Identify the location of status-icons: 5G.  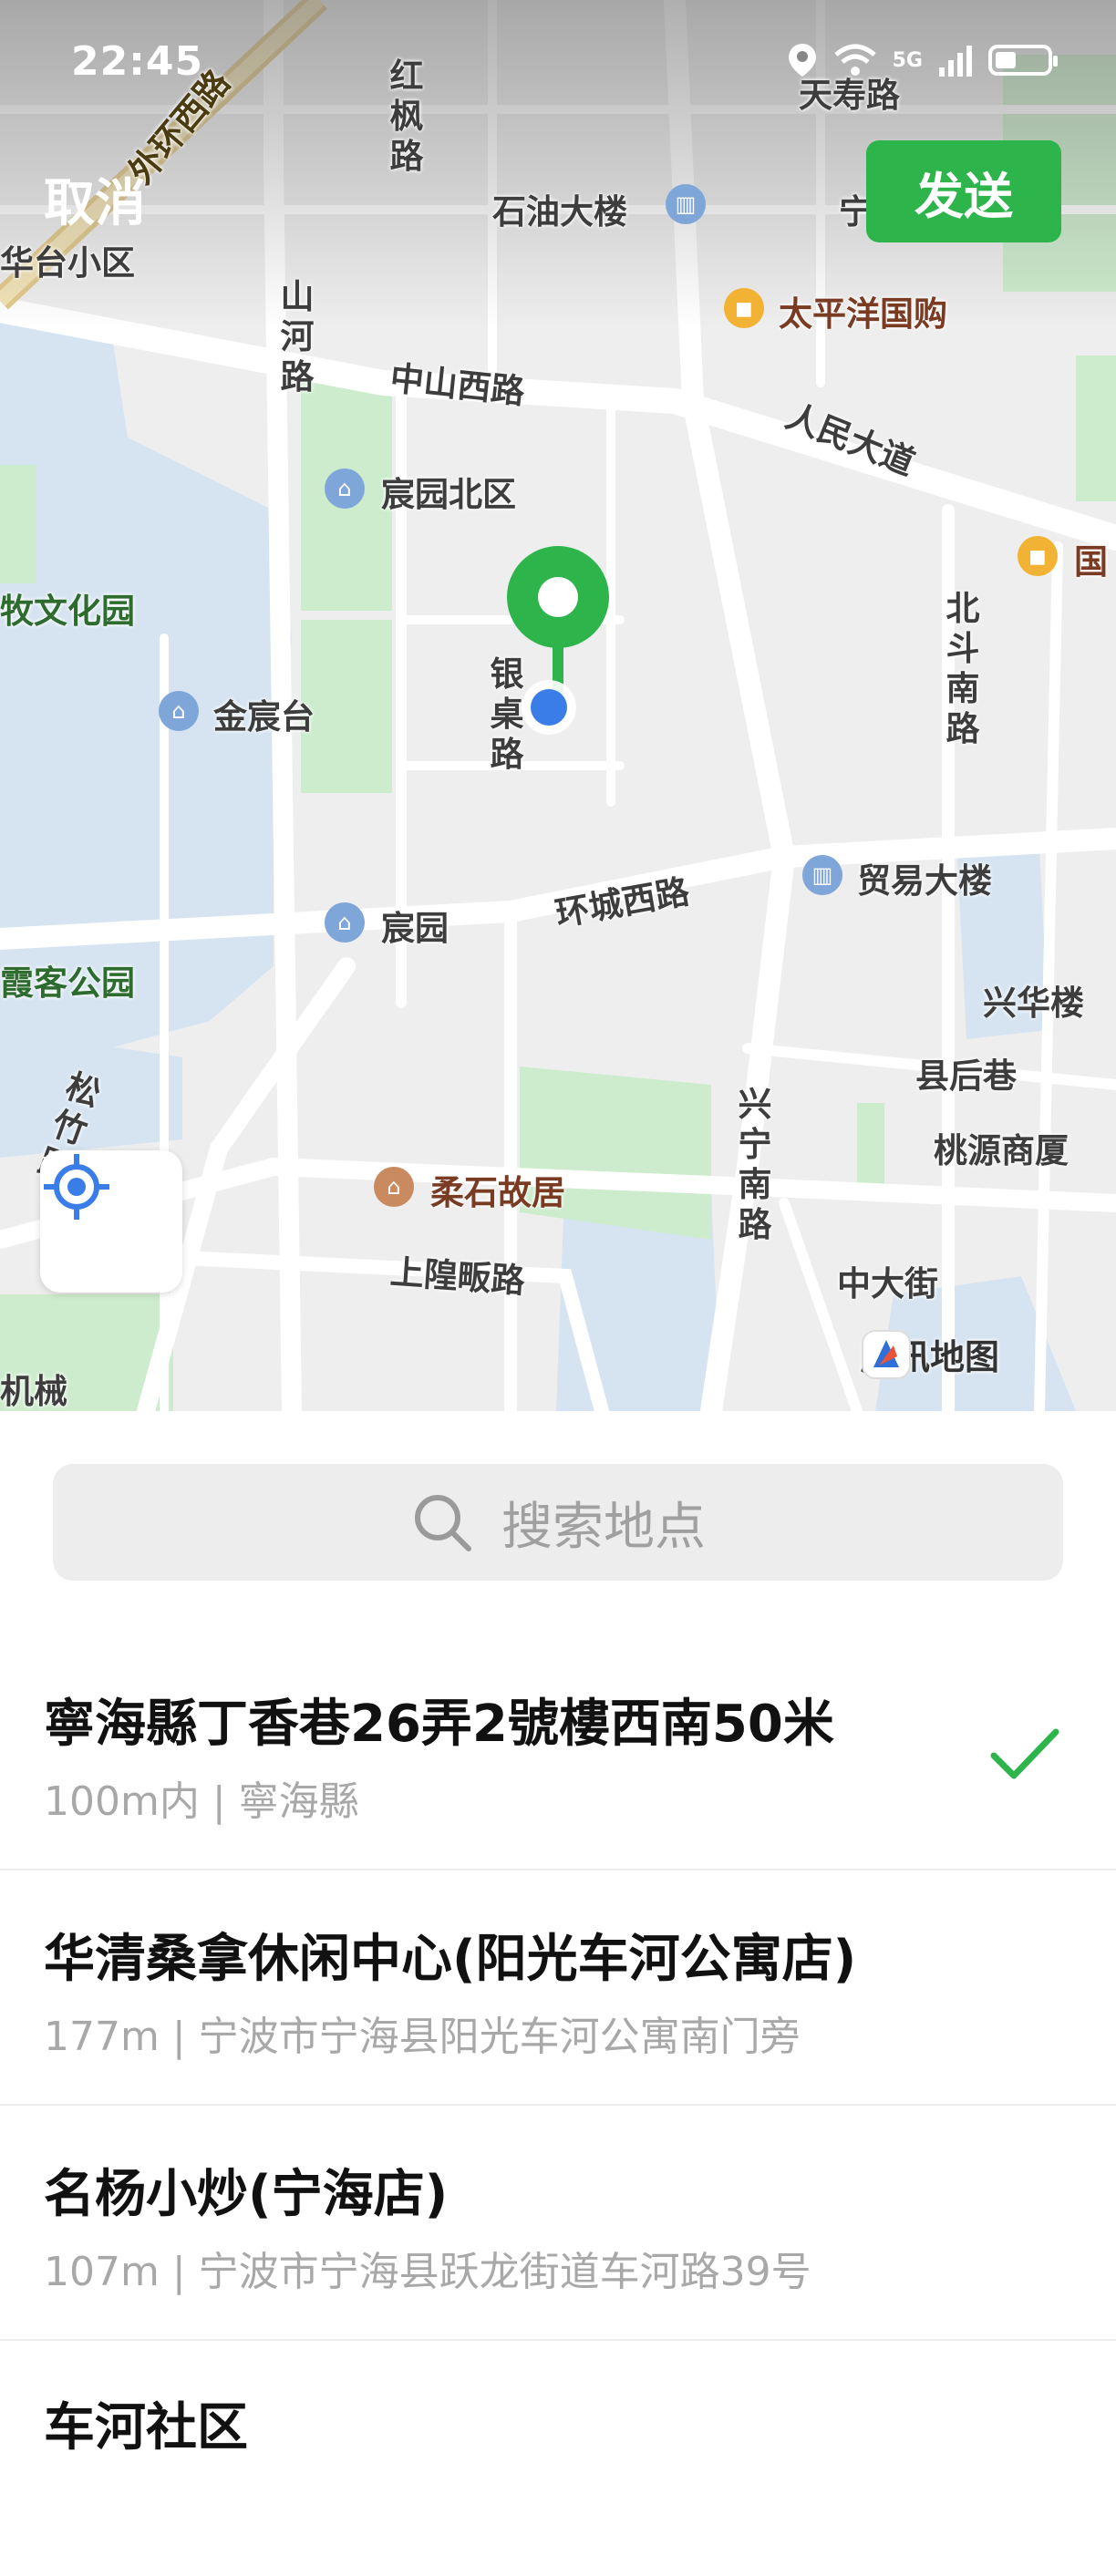
(922, 60).